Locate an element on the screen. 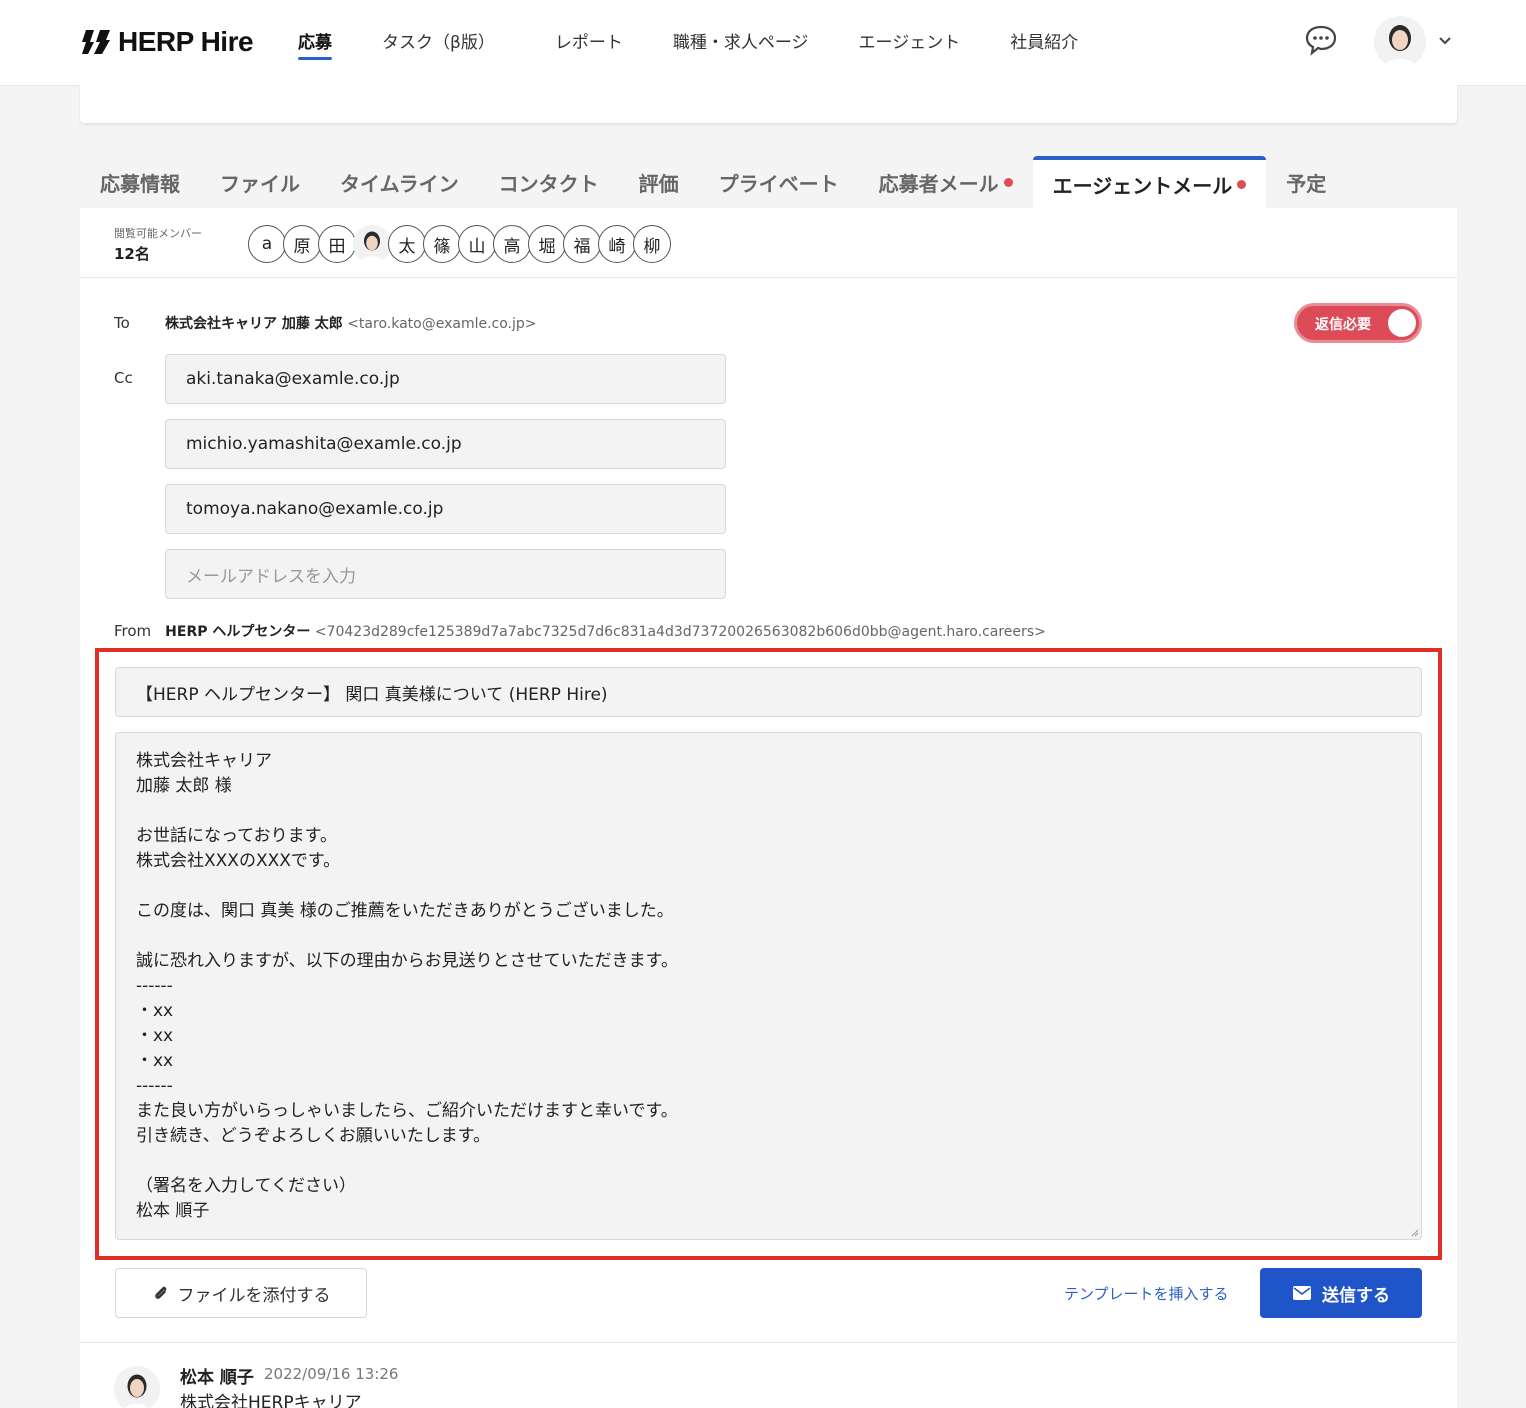  member-avatar: 柳 is located at coordinates (652, 244).